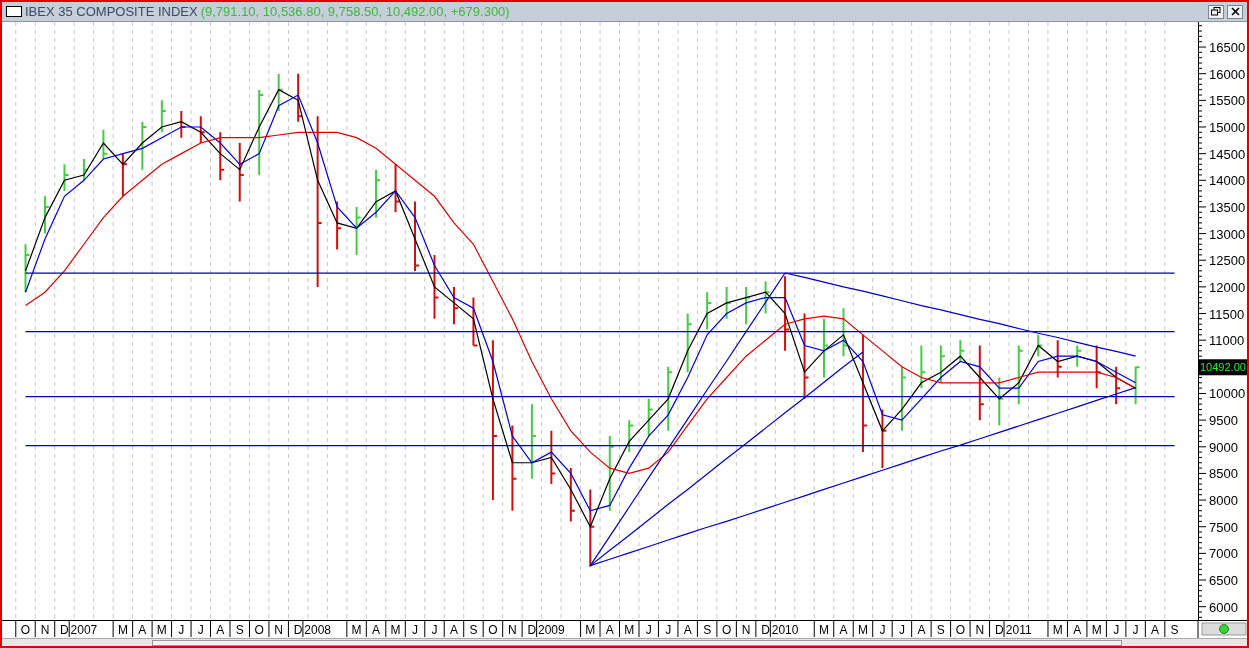 The image size is (1249, 648). What do you see at coordinates (1227, 207) in the screenshot?
I see `y-axis-label: 13500` at bounding box center [1227, 207].